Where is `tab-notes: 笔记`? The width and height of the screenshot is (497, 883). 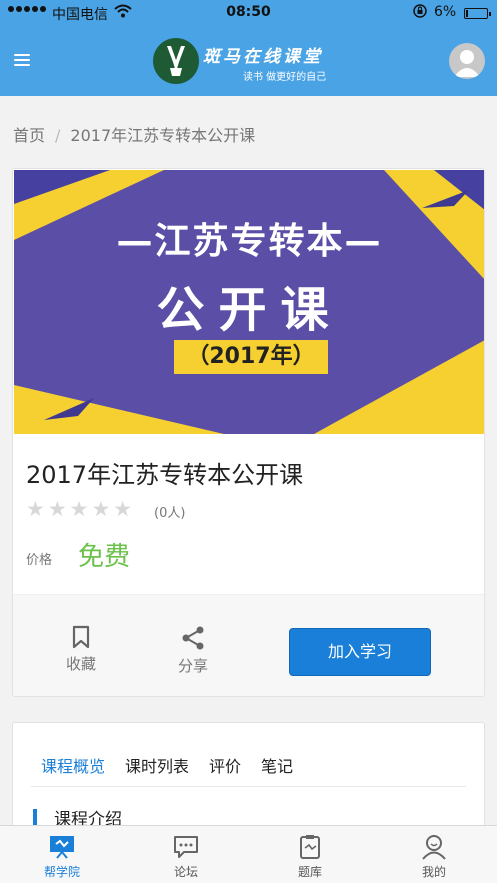 tab-notes: 笔记 is located at coordinates (277, 765).